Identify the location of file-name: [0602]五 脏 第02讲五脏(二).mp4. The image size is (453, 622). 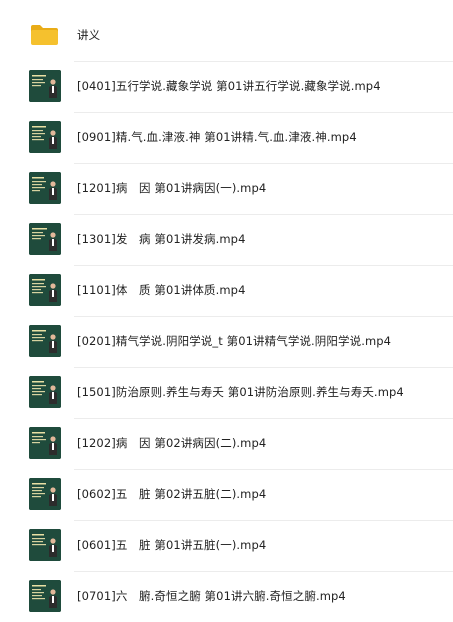
(172, 494).